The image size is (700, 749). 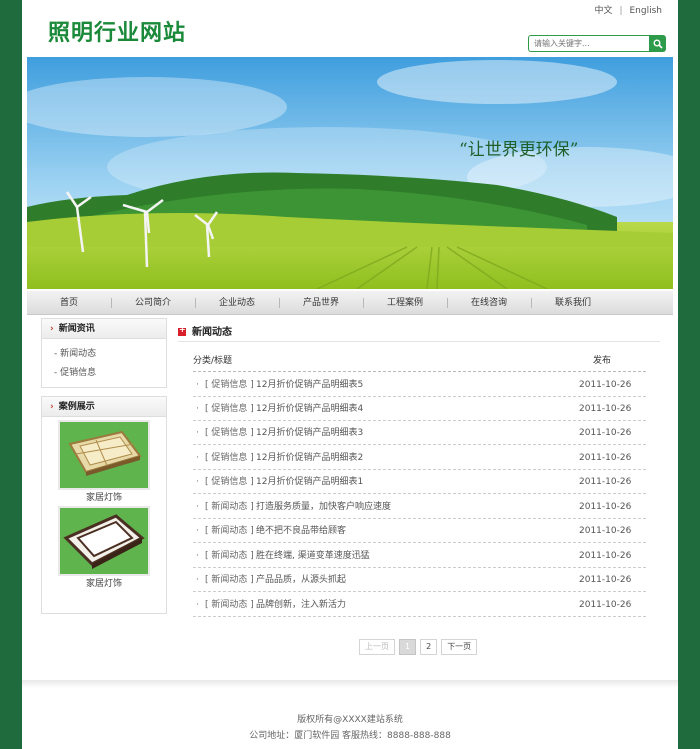 I want to click on search-input, so click(x=589, y=43).